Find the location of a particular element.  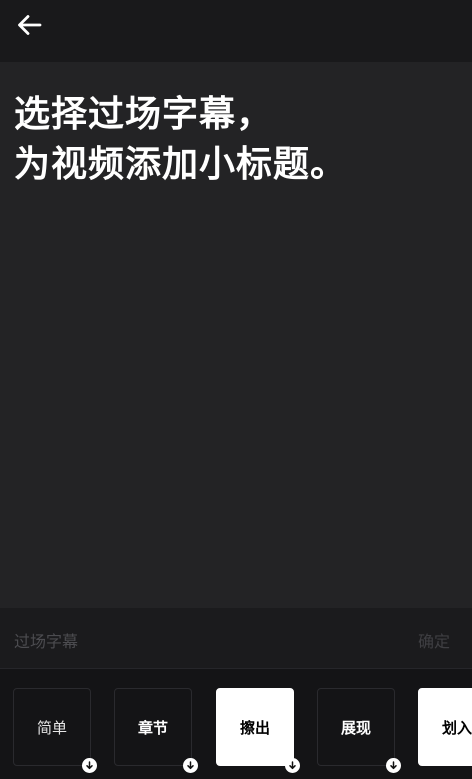

option-chapter: 章节 is located at coordinates (156, 730).